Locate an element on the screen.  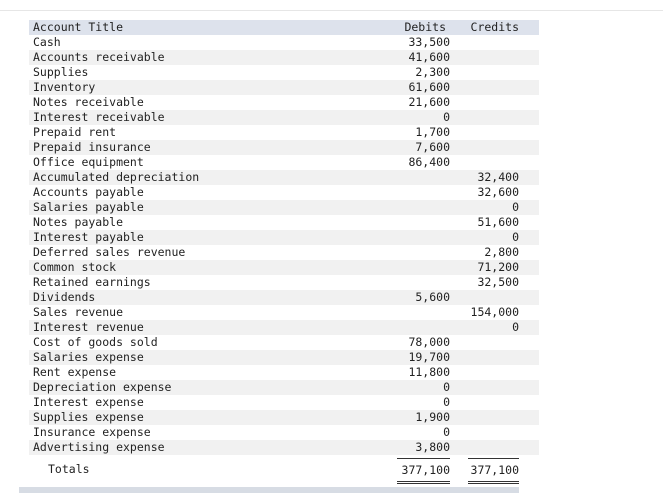
table-row: Interest payable 0 is located at coordinates (284, 237).